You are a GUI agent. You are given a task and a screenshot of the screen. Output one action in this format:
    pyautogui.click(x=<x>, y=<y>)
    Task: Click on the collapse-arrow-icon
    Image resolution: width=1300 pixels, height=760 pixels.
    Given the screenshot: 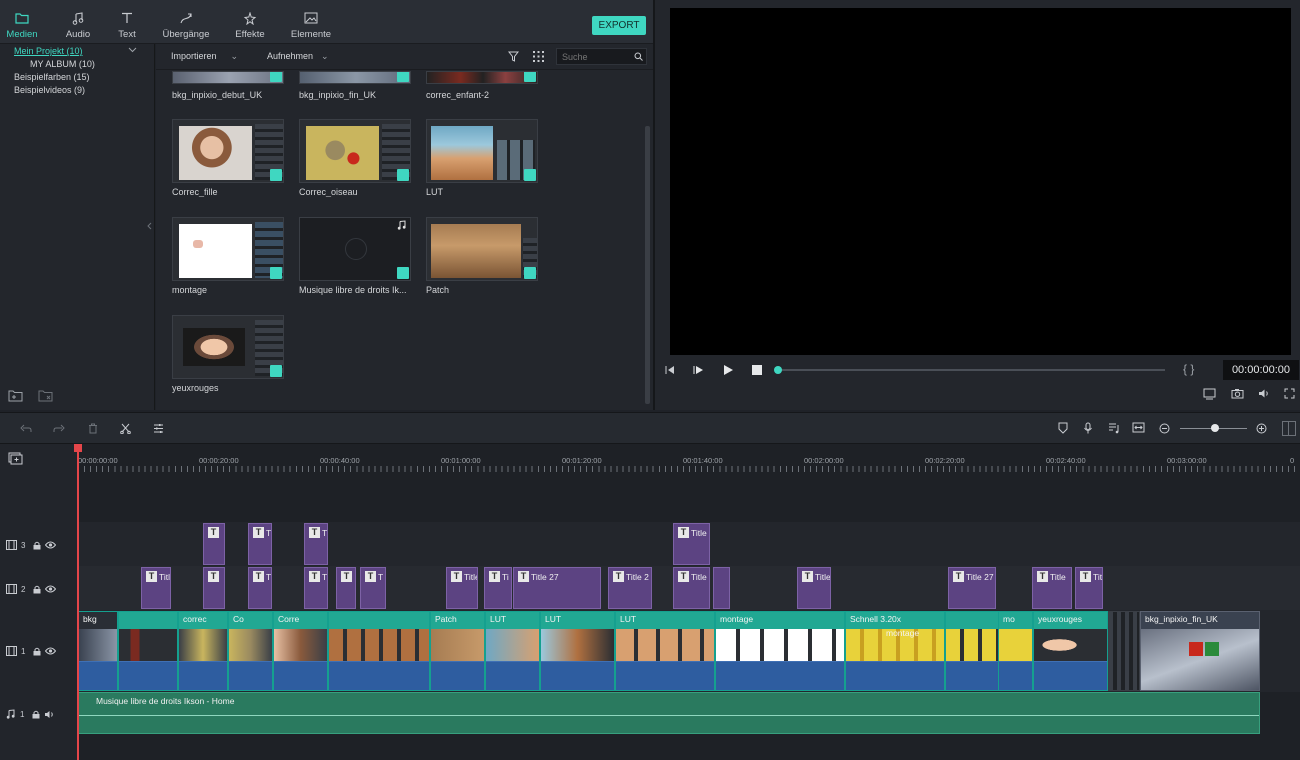 What is the action you would take?
    pyautogui.click(x=149, y=226)
    